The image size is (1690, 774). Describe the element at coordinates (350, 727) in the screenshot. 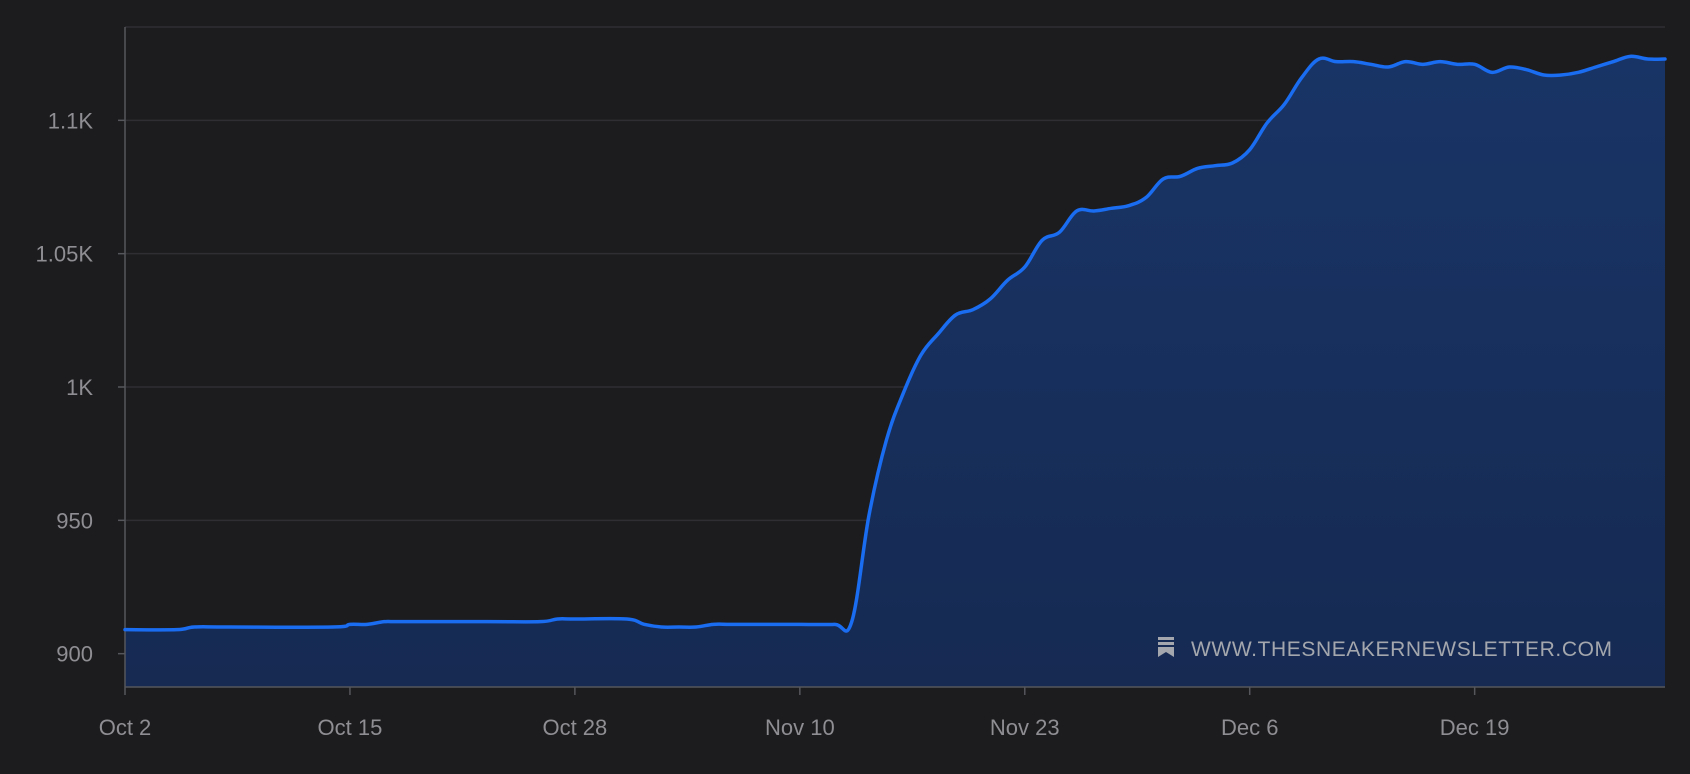

I see `x-tick-label: Oct 15` at that location.